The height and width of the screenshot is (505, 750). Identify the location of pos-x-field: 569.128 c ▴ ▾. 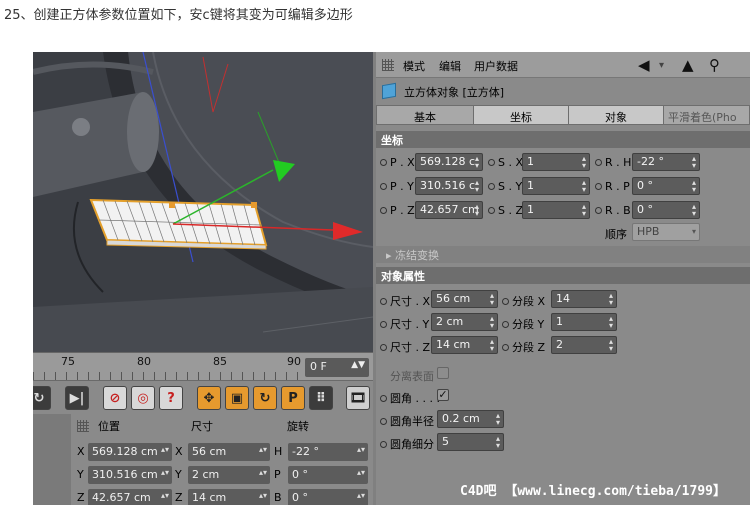
(449, 162).